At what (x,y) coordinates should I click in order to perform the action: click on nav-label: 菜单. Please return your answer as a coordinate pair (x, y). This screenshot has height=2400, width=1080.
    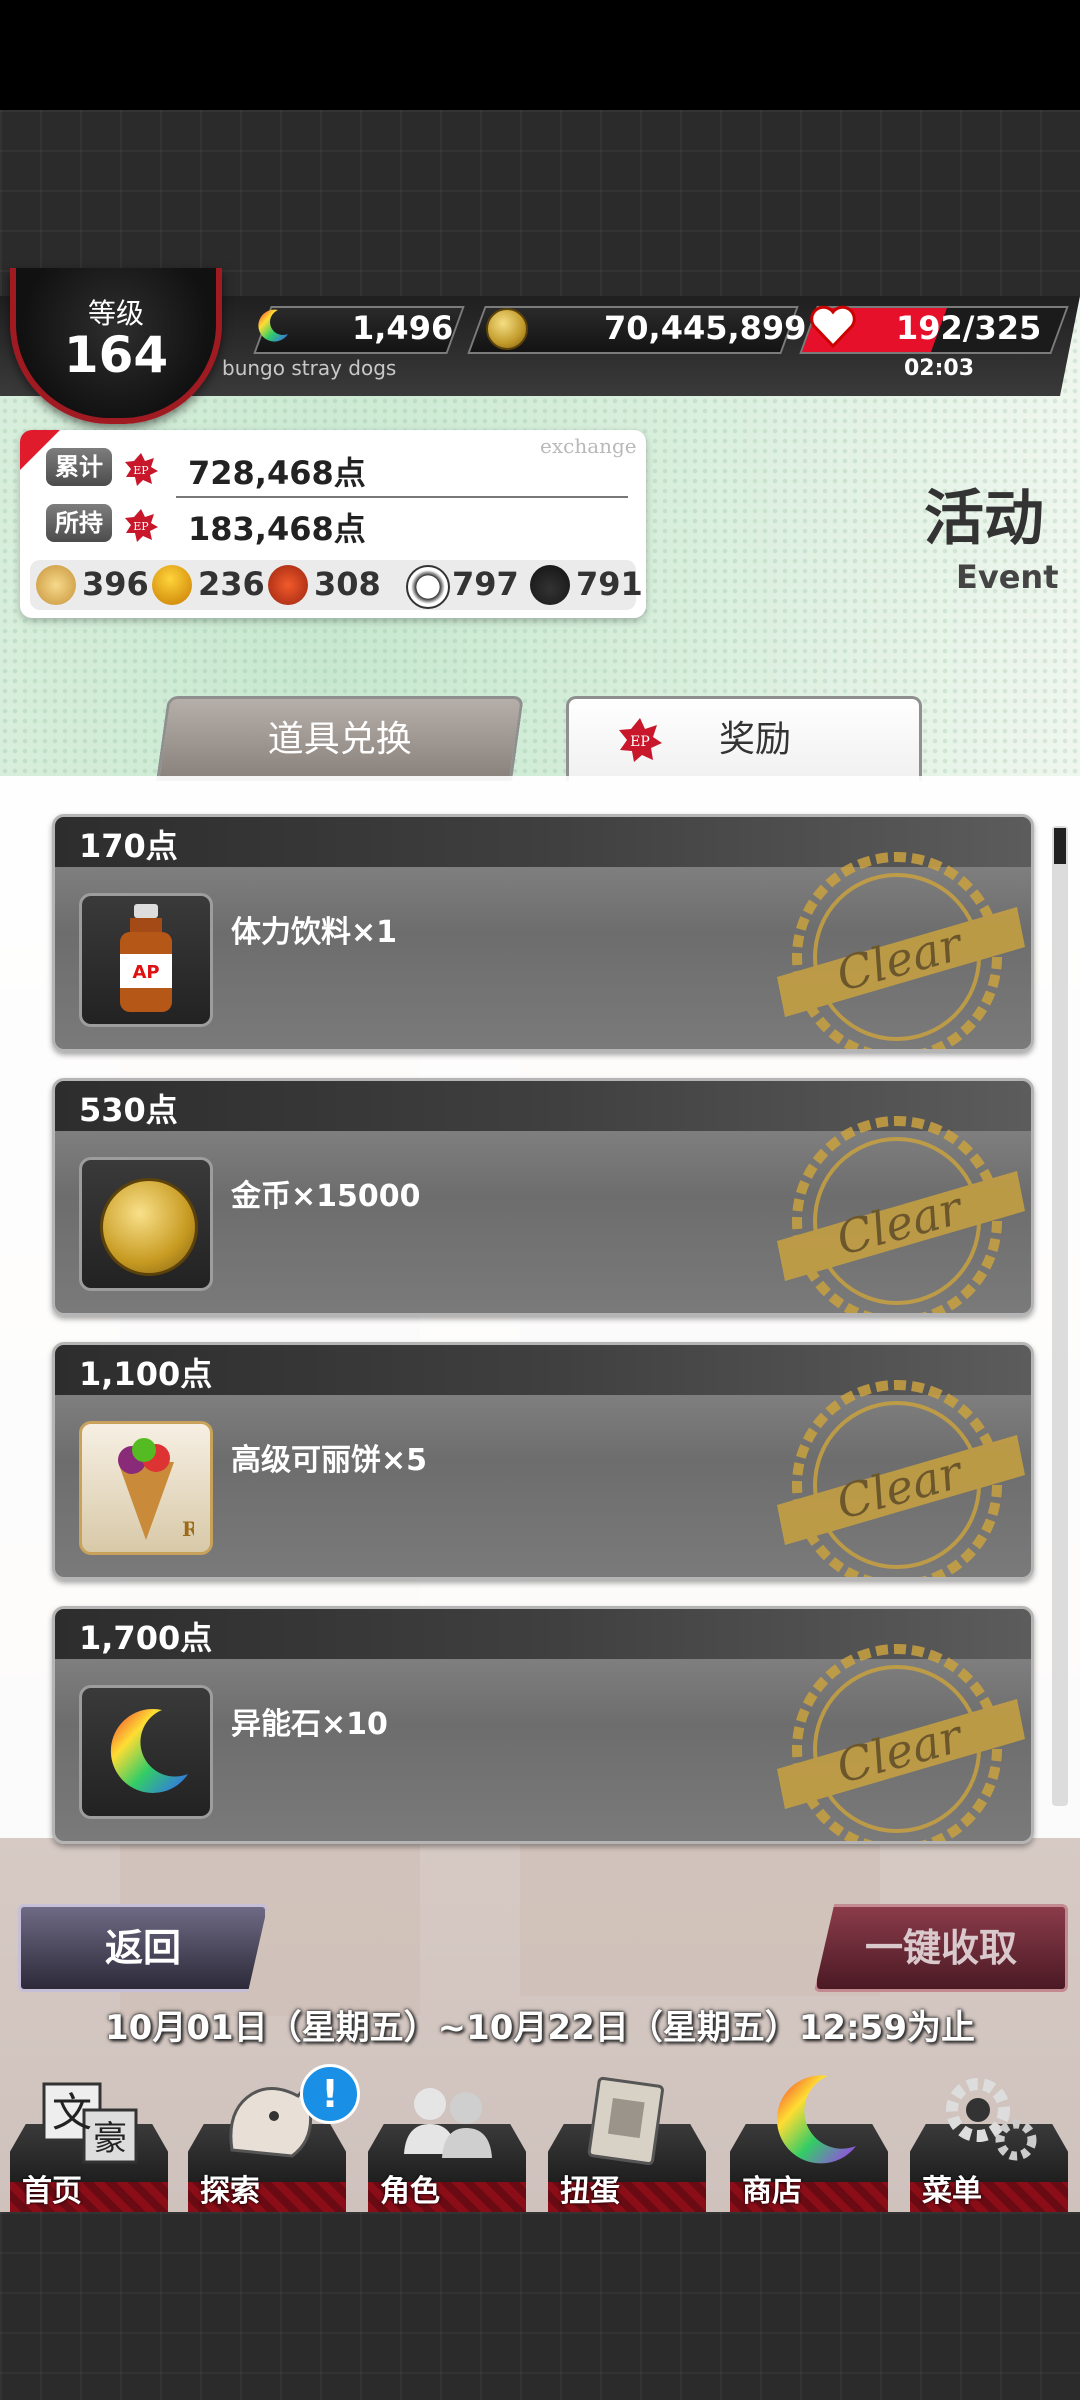
    Looking at the image, I should click on (952, 2191).